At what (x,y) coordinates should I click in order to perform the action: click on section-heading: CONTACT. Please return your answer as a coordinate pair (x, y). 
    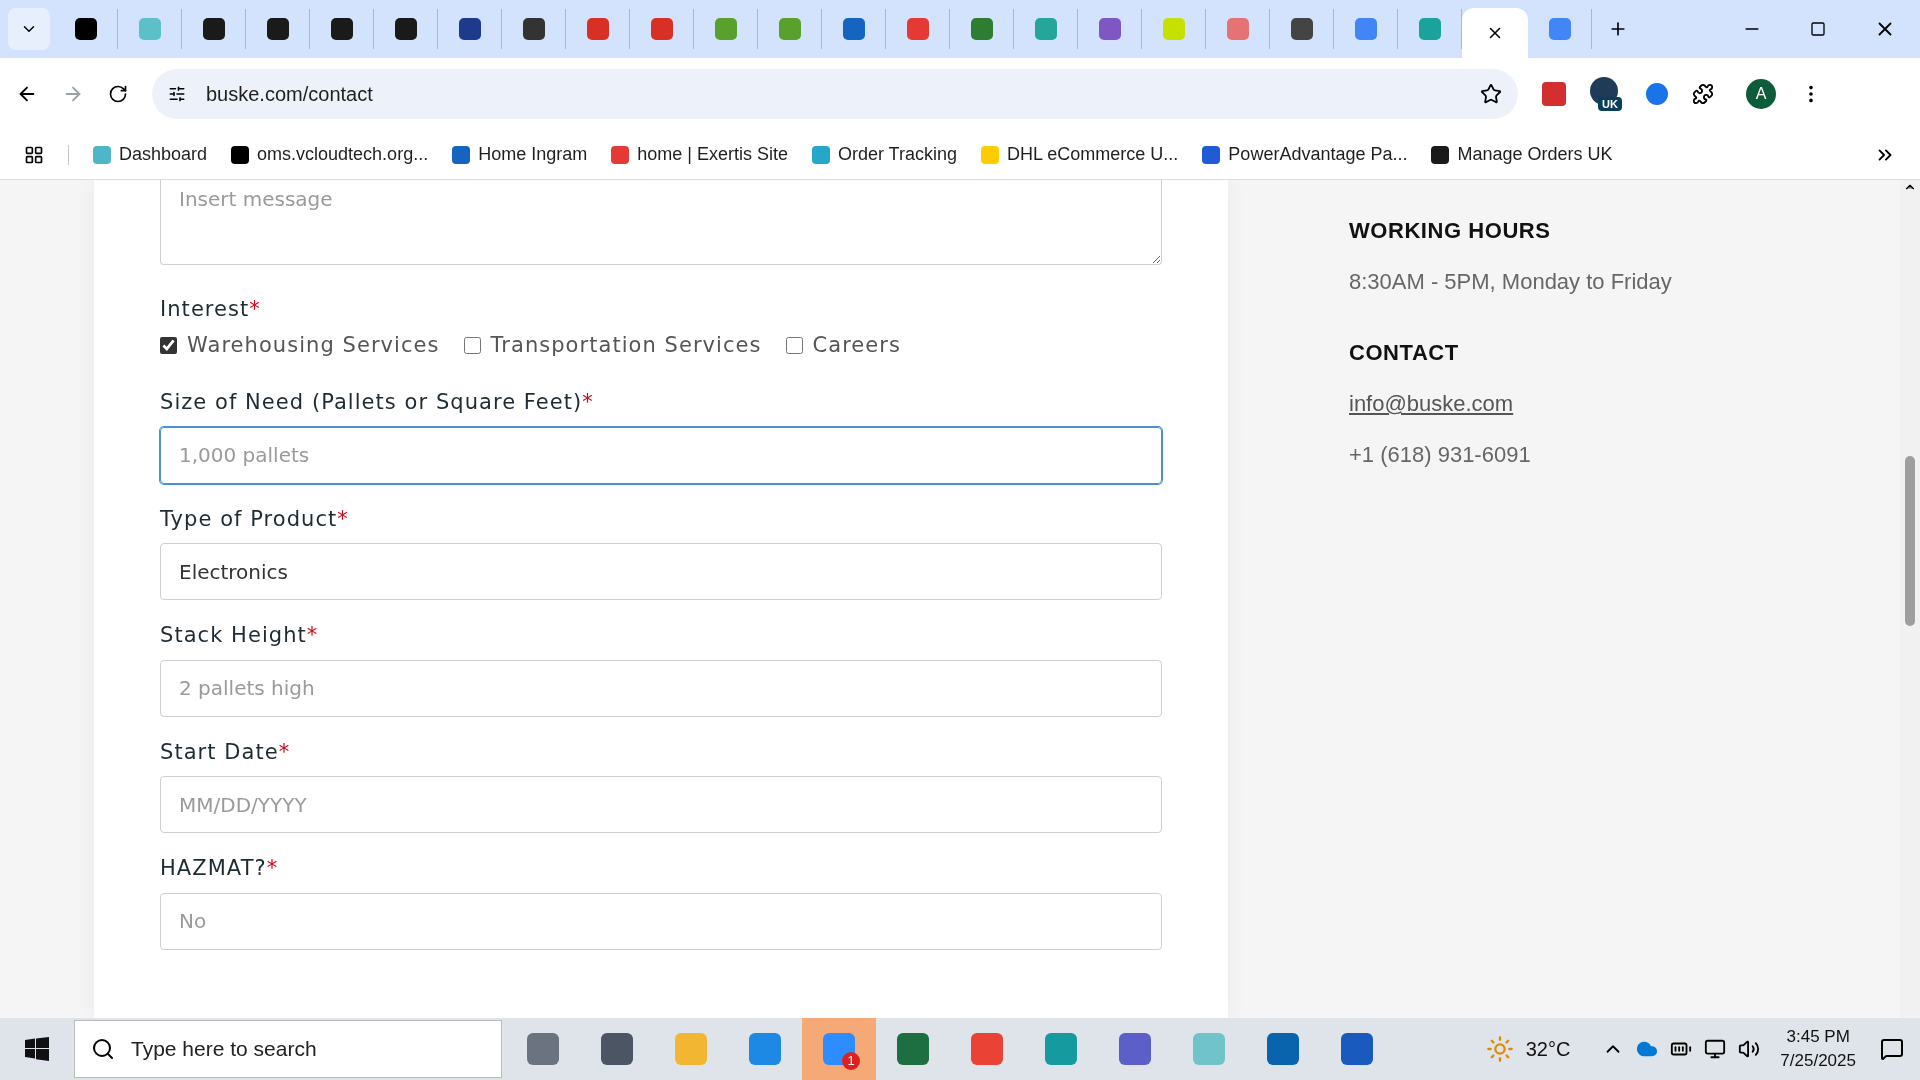
    Looking at the image, I should click on (1404, 353).